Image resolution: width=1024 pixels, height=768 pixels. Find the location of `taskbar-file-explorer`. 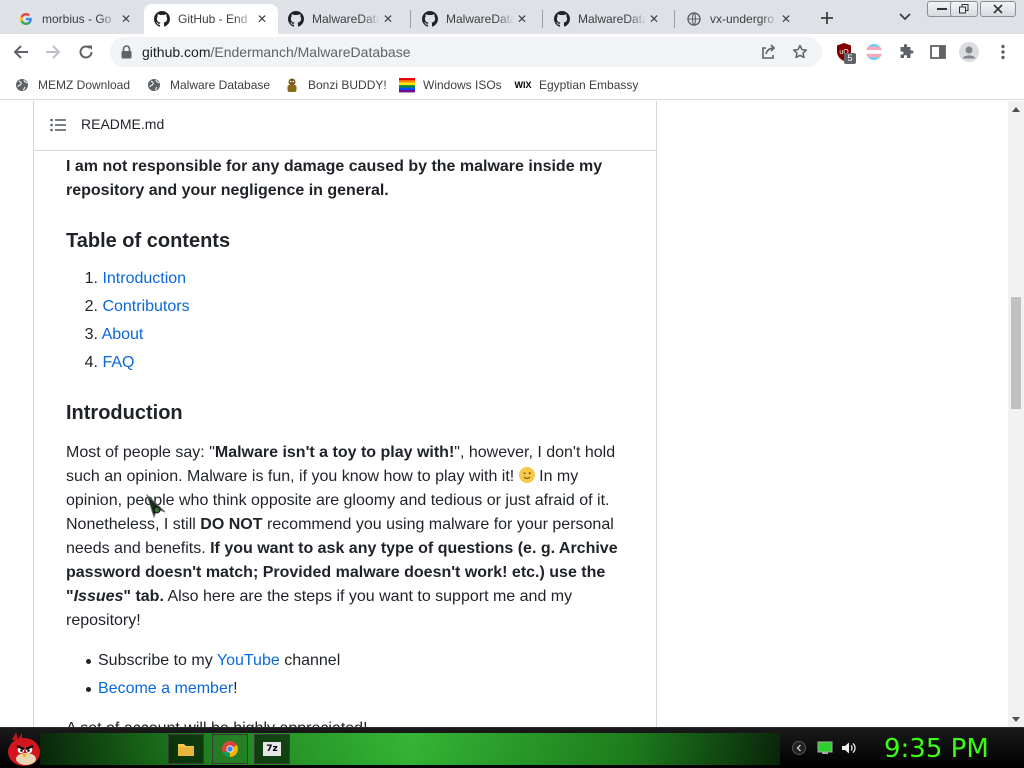

taskbar-file-explorer is located at coordinates (186, 749).